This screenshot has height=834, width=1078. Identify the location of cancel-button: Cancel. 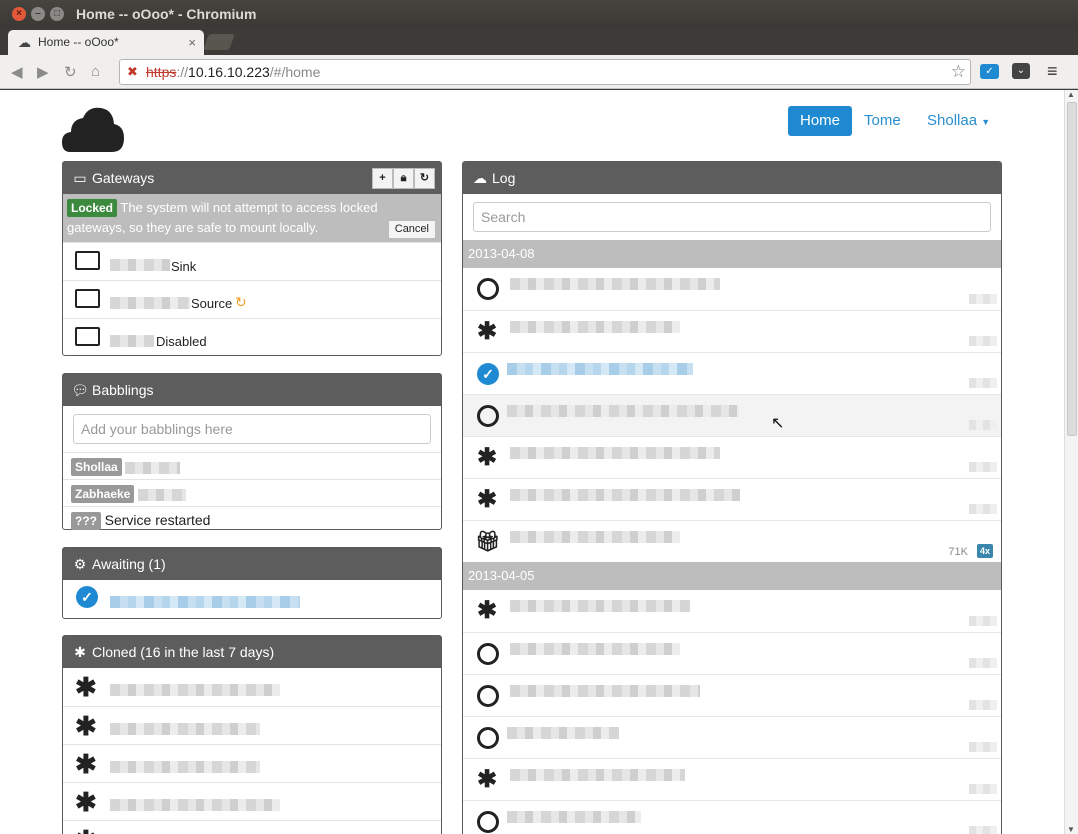
(411, 229).